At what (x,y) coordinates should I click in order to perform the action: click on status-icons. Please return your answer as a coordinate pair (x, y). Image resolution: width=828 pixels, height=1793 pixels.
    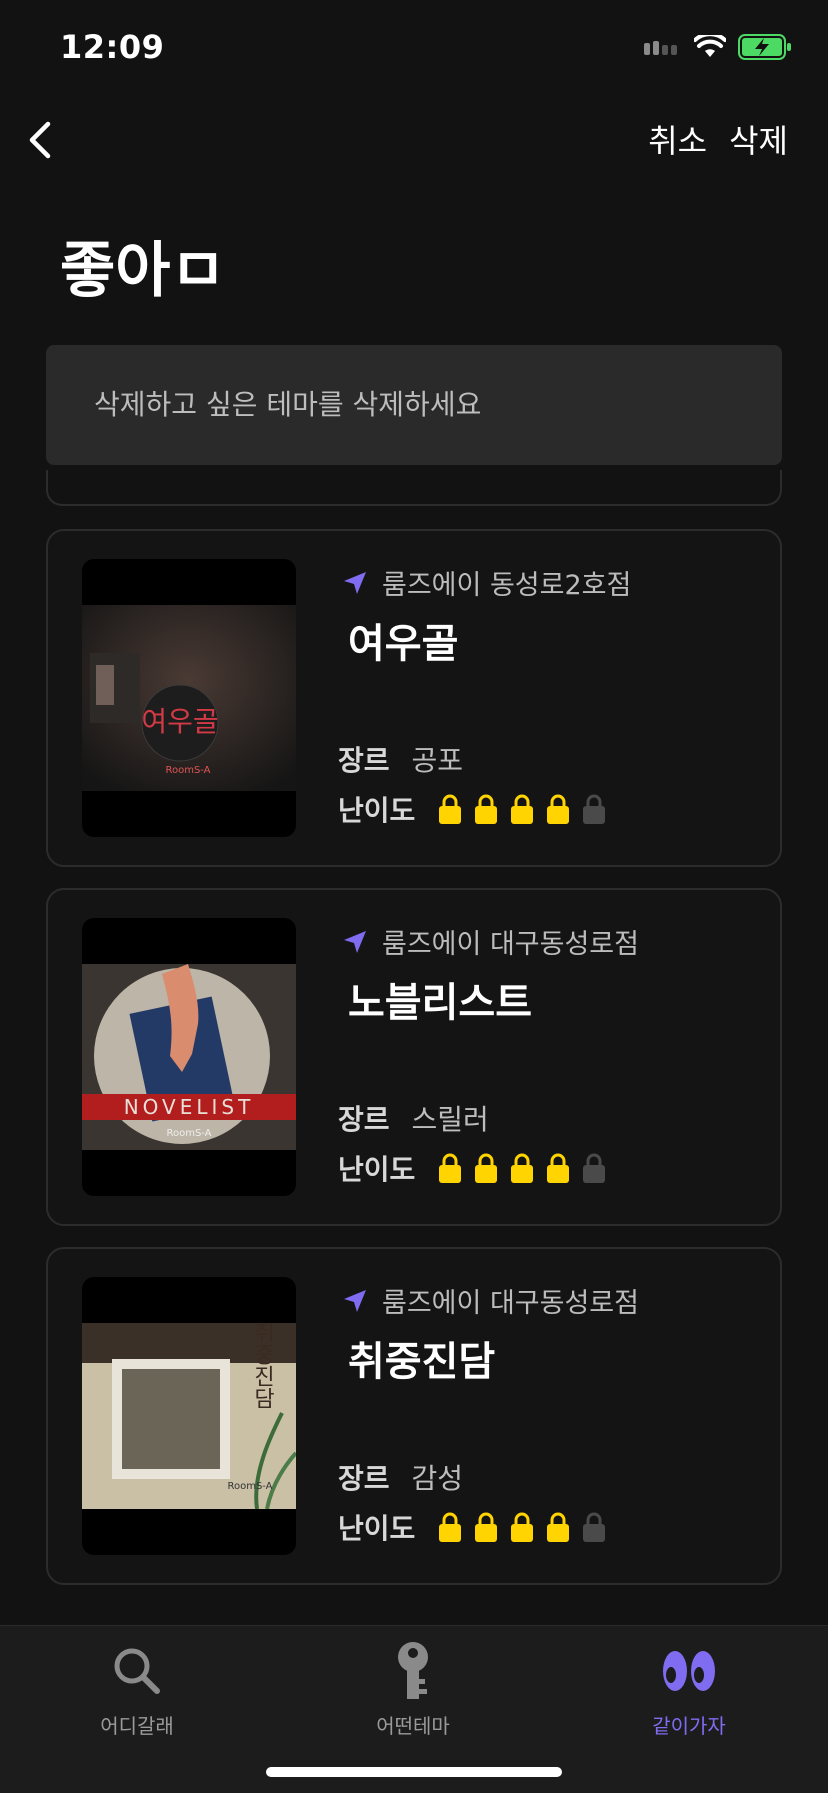
    Looking at the image, I should click on (718, 47).